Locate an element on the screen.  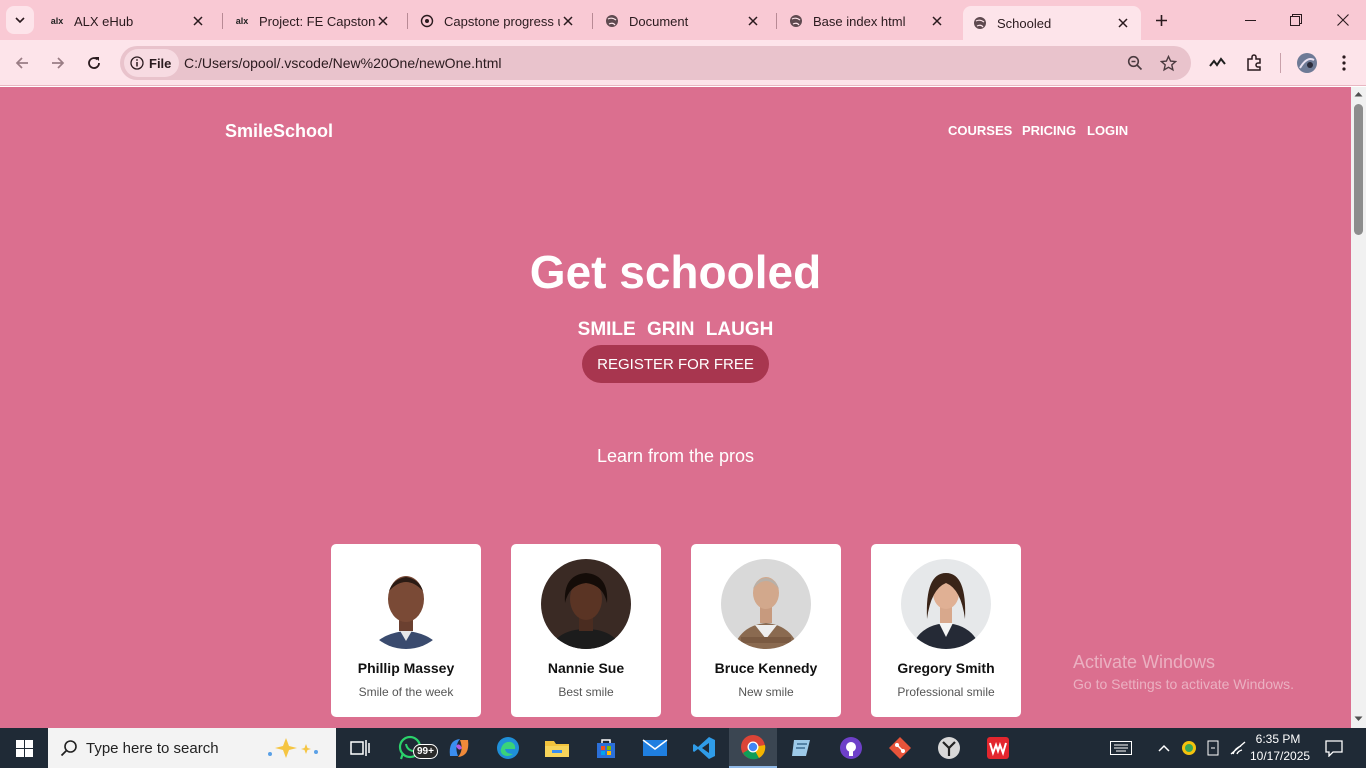
page-scrollbar is located at coordinates (1358, 407).